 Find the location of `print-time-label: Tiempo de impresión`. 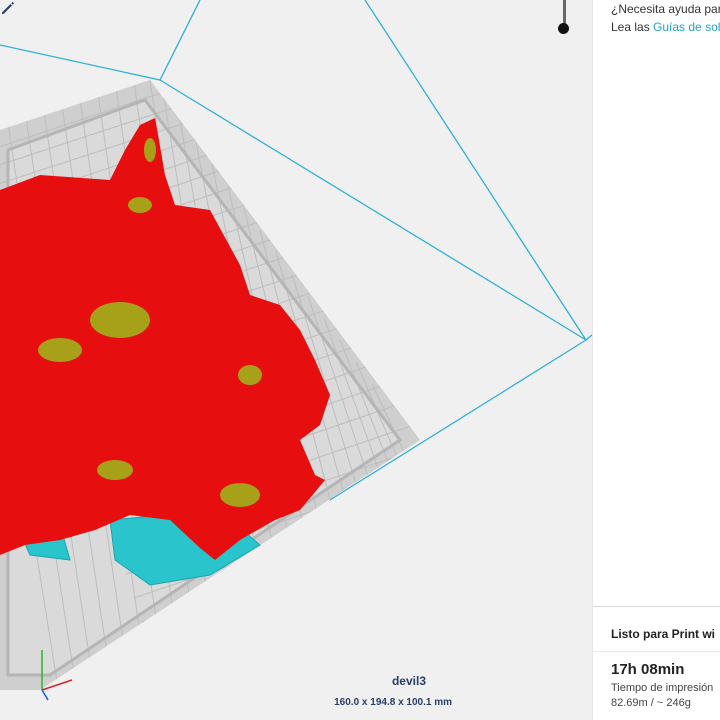

print-time-label: Tiempo de impresión is located at coordinates (662, 688).